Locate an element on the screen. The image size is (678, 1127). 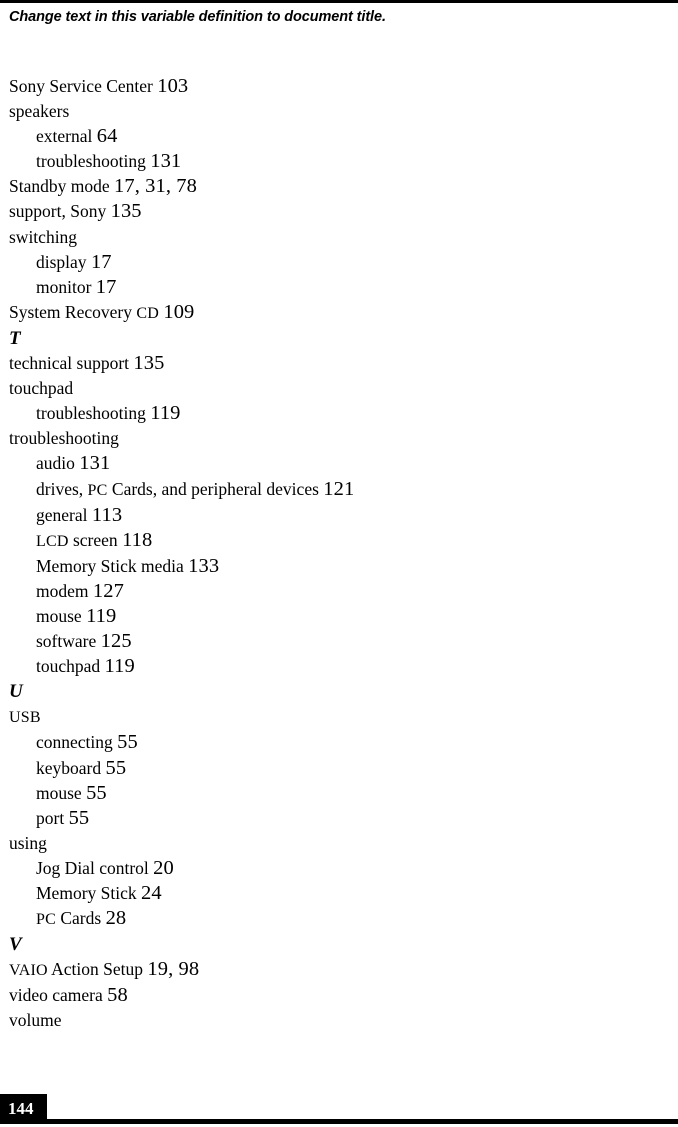
index-section-letter: T is located at coordinates (15, 338).